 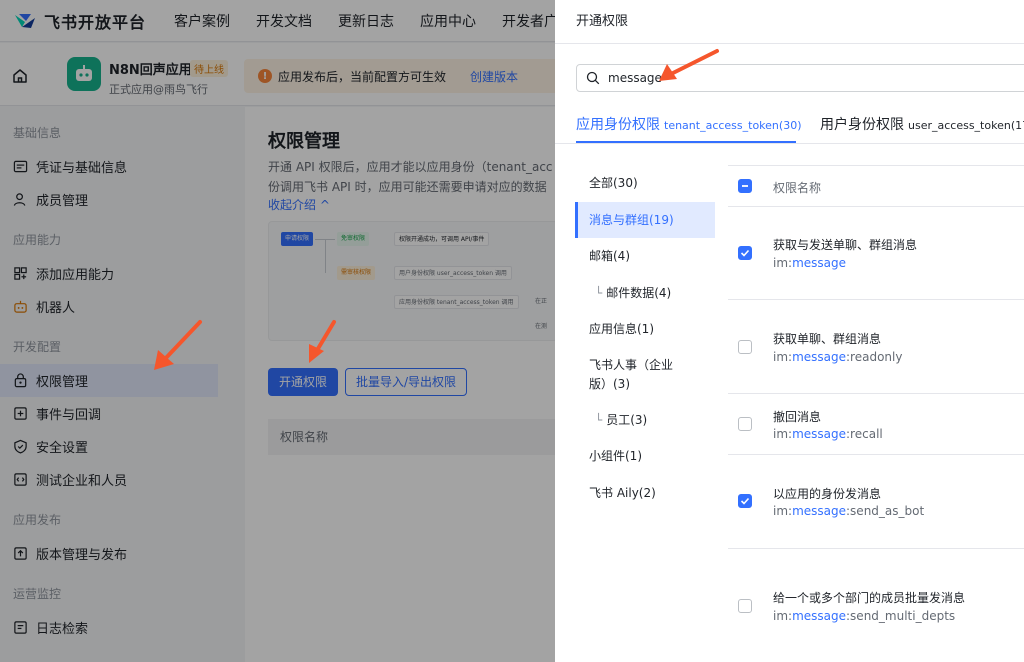 I want to click on tab-tenant-permissions: 应用身份权限 tenant_access_token(30), so click(x=688, y=124).